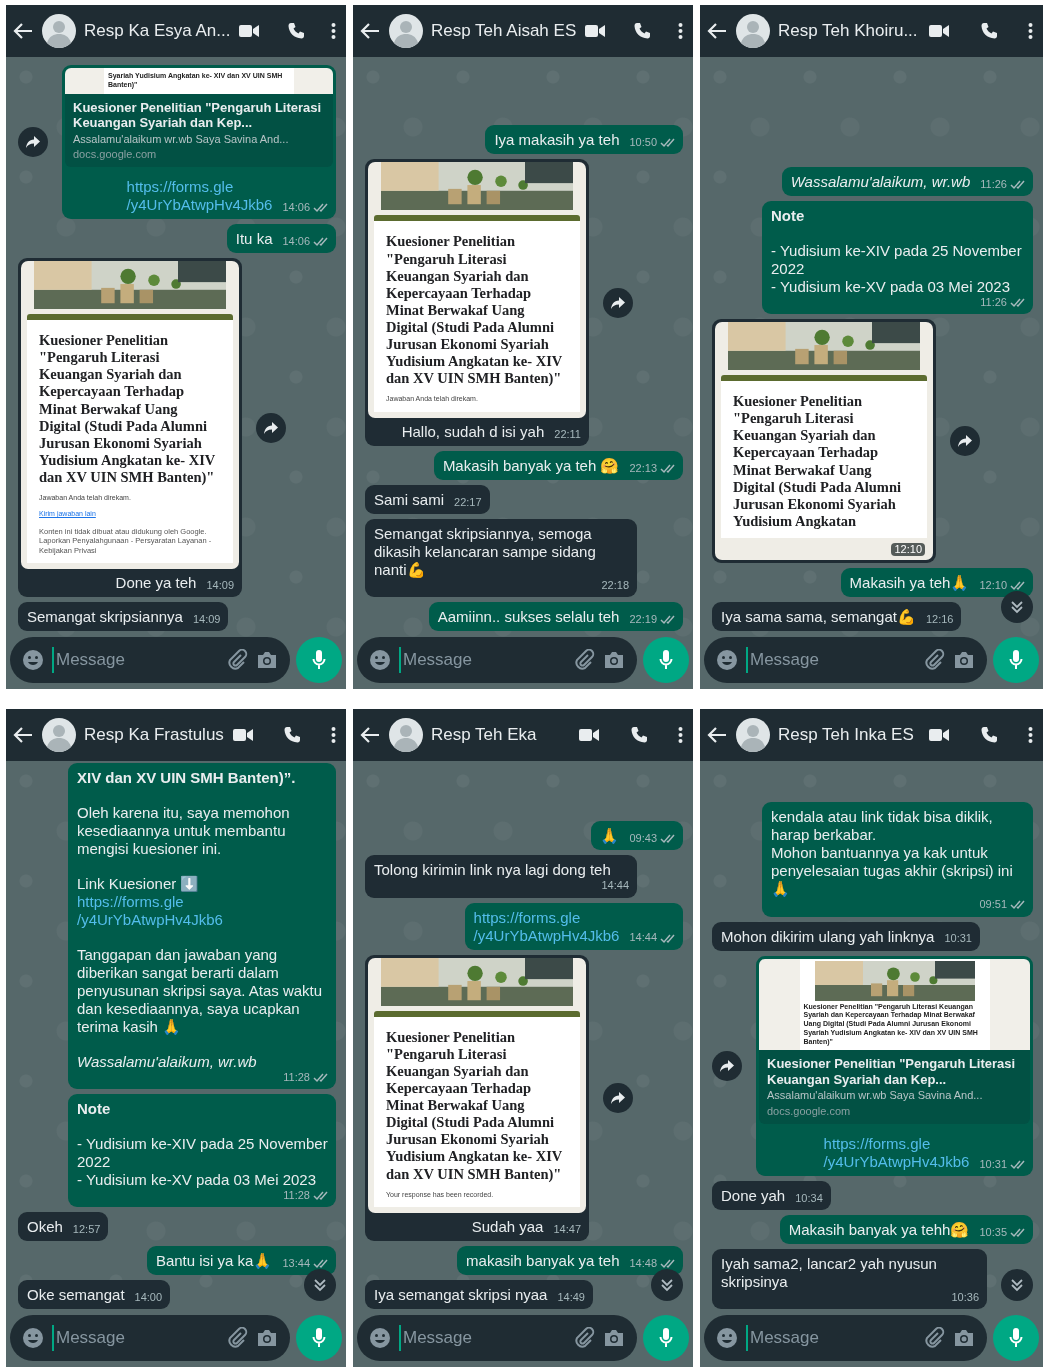 Image resolution: width=1043 pixels, height=1367 pixels. I want to click on message-time: 12:16, so click(939, 619).